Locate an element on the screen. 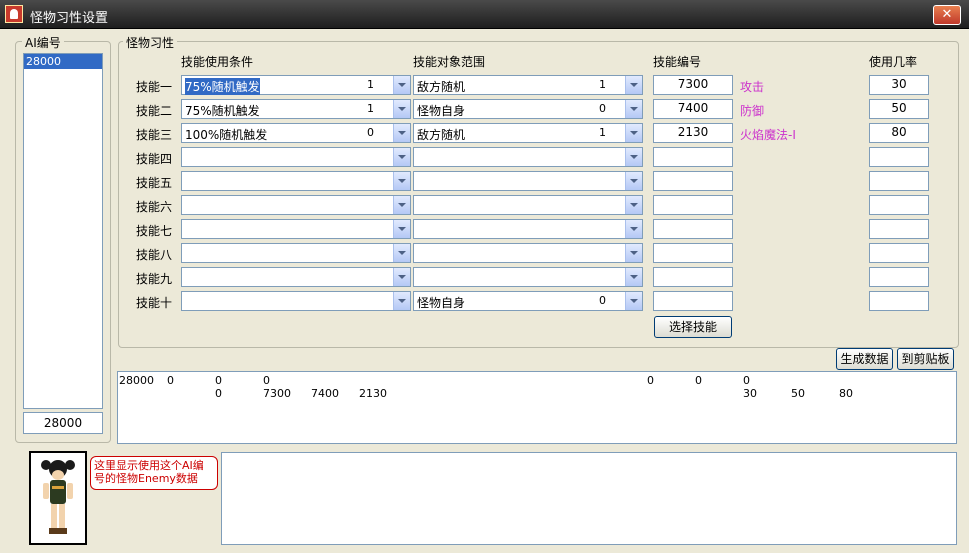  skill-id-input: 7400 is located at coordinates (693, 109).